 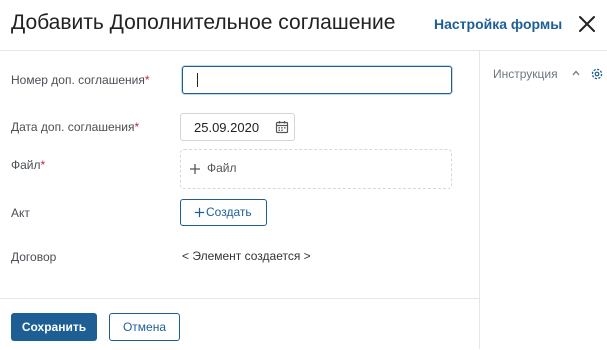 What do you see at coordinates (54, 327) in the screenshot?
I see `save-button: Сохранить` at bounding box center [54, 327].